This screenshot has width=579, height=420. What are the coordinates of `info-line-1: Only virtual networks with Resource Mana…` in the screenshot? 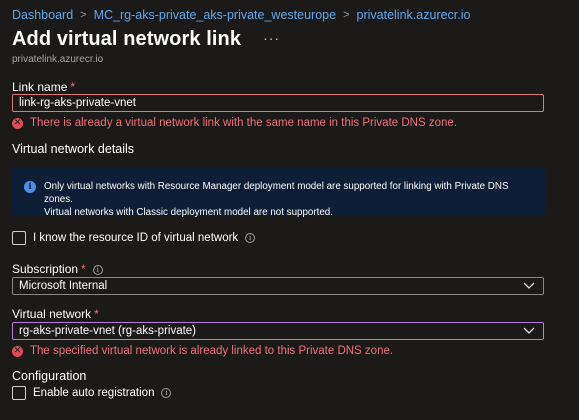 It's located at (276, 193).